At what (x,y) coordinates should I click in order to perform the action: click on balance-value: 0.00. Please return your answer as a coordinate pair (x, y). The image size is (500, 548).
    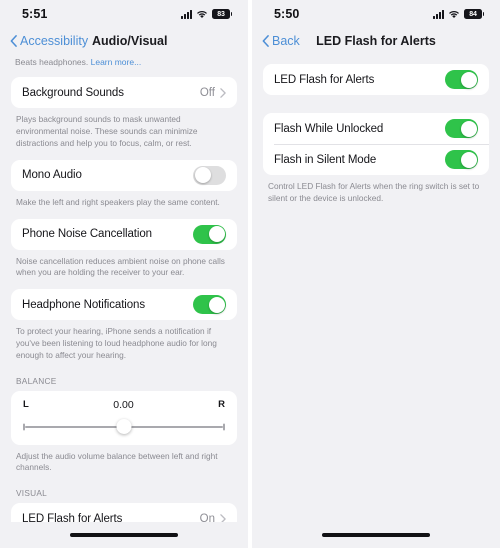
    Looking at the image, I should click on (123, 404).